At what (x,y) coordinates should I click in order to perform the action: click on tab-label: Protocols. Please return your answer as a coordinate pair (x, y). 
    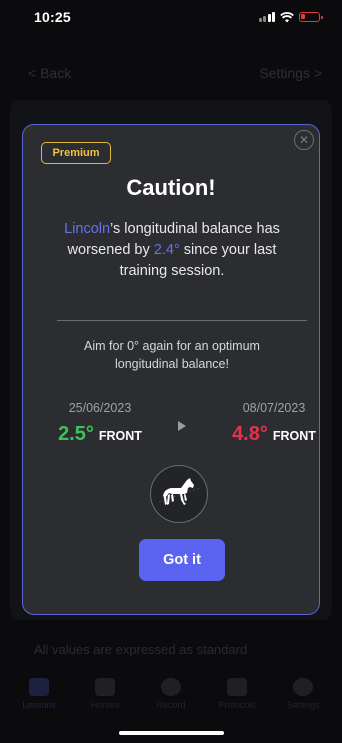
    Looking at the image, I should click on (237, 705).